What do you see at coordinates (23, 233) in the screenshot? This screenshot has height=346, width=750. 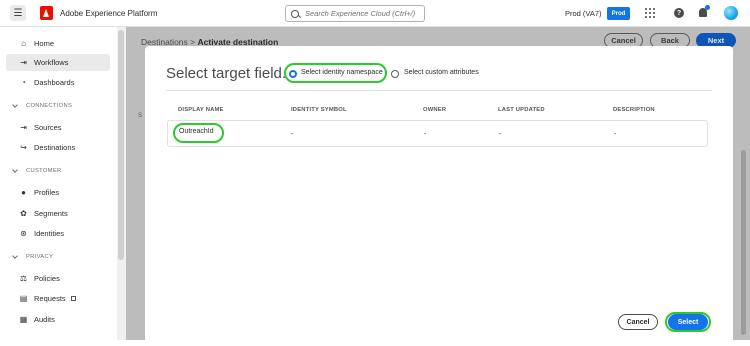 I see `identities-icon: ⊛` at bounding box center [23, 233].